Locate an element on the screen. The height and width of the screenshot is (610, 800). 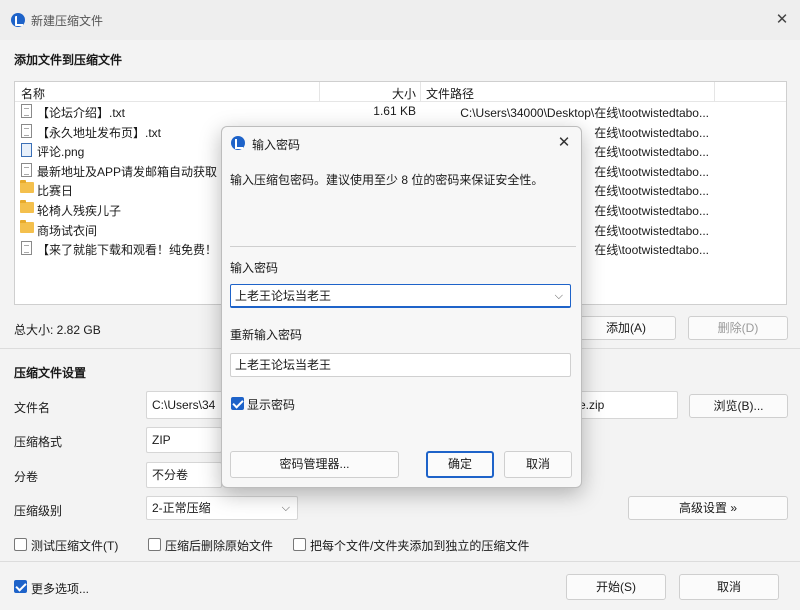
password-value: 上老王论坛当老王 is located at coordinates (283, 296).